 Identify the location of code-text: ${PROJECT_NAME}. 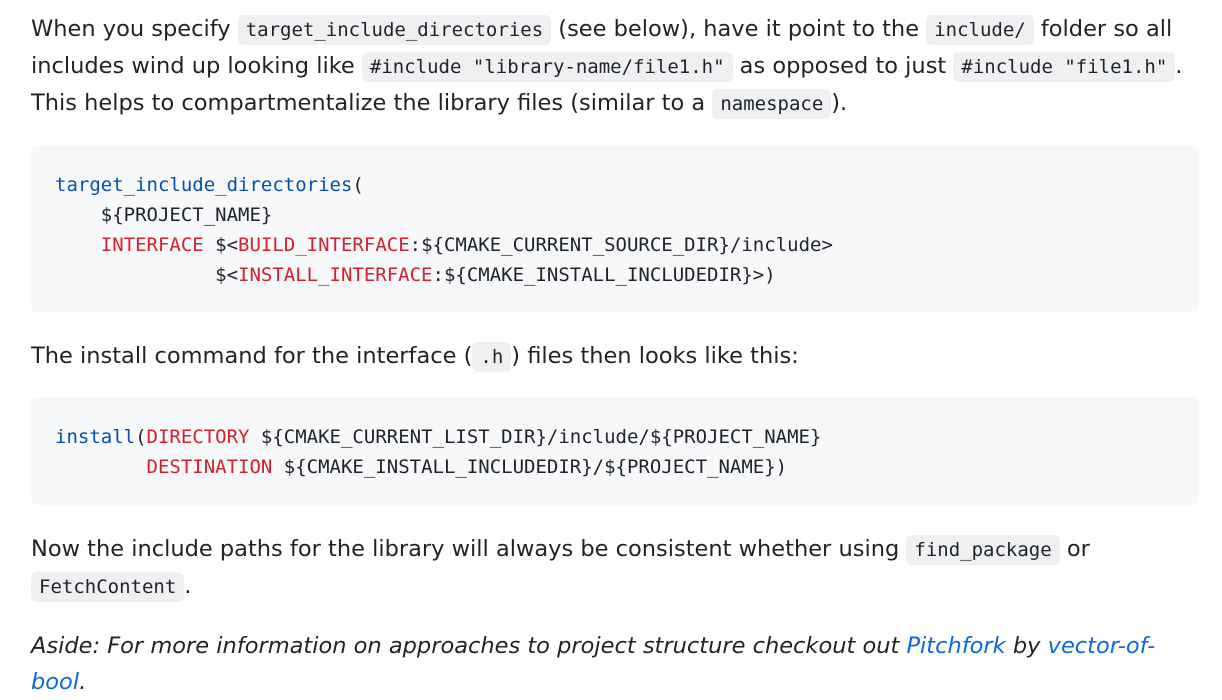
(164, 215).